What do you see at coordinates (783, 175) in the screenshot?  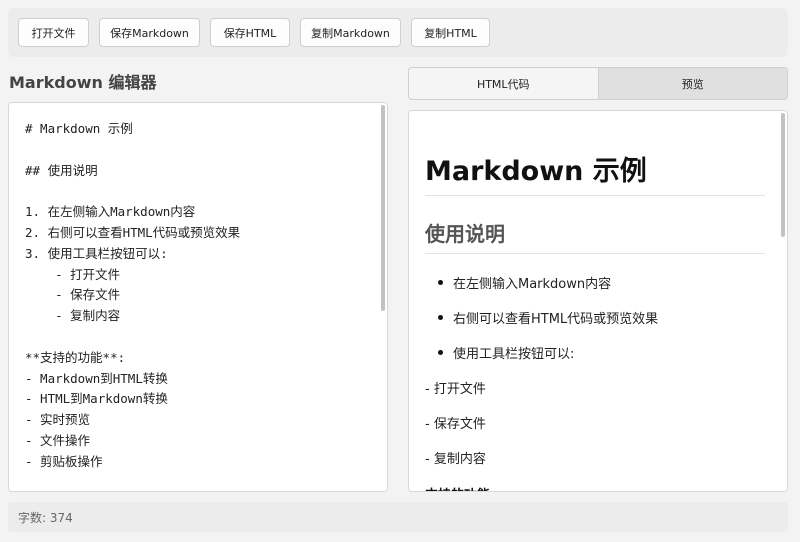 I see `preview-scroll-thumb` at bounding box center [783, 175].